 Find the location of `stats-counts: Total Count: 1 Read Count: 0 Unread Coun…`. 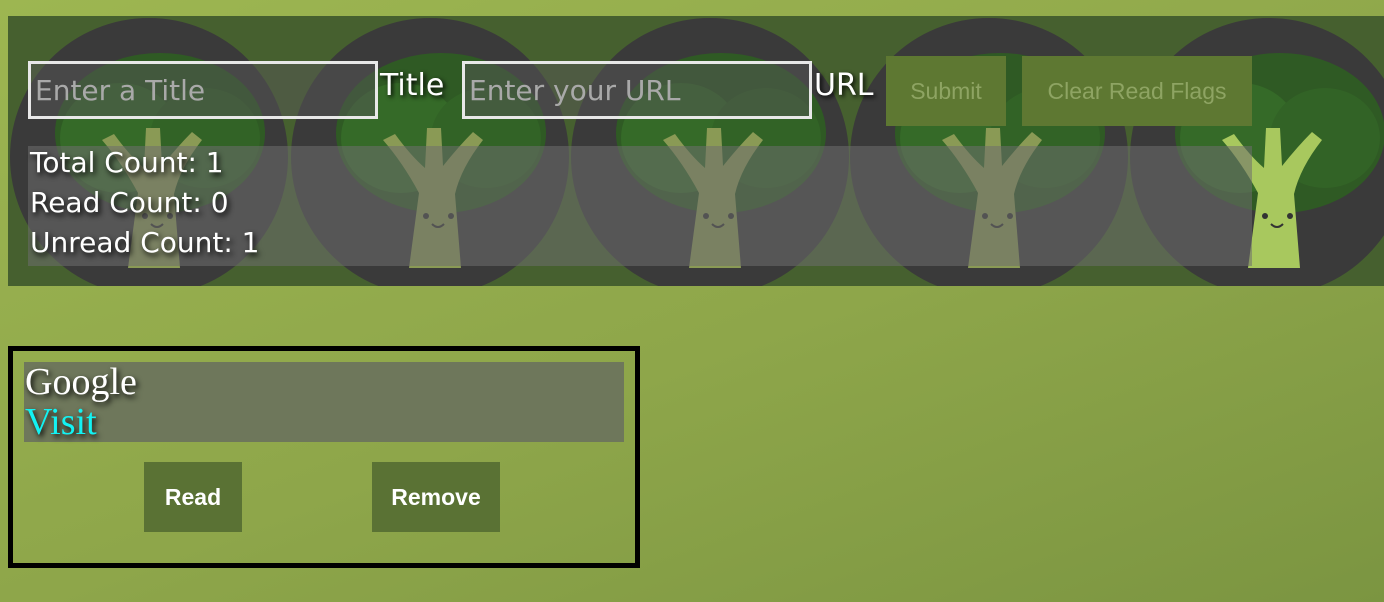

stats-counts: Total Count: 1 Read Count: 0 Unread Coun… is located at coordinates (145, 203).